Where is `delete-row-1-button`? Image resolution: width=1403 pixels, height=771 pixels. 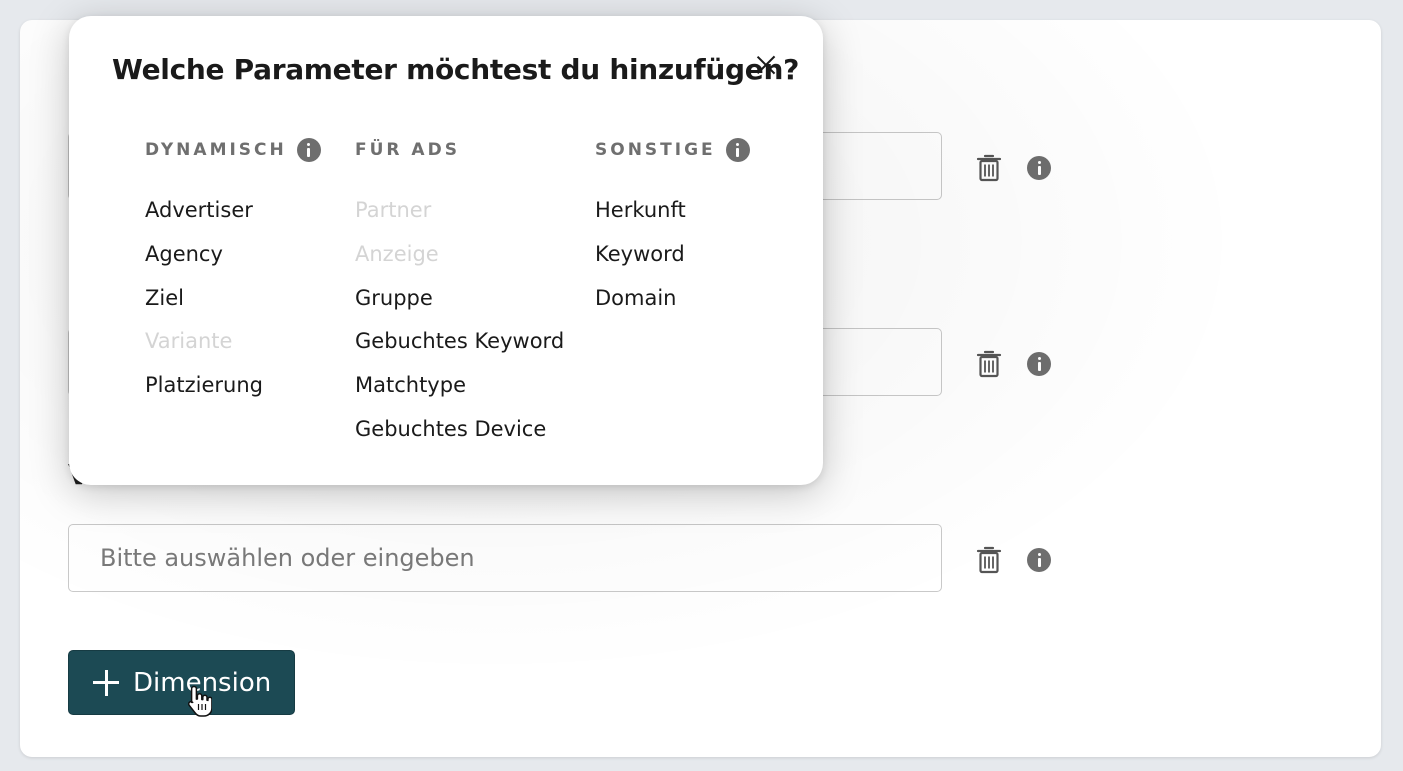 delete-row-1-button is located at coordinates (989, 168).